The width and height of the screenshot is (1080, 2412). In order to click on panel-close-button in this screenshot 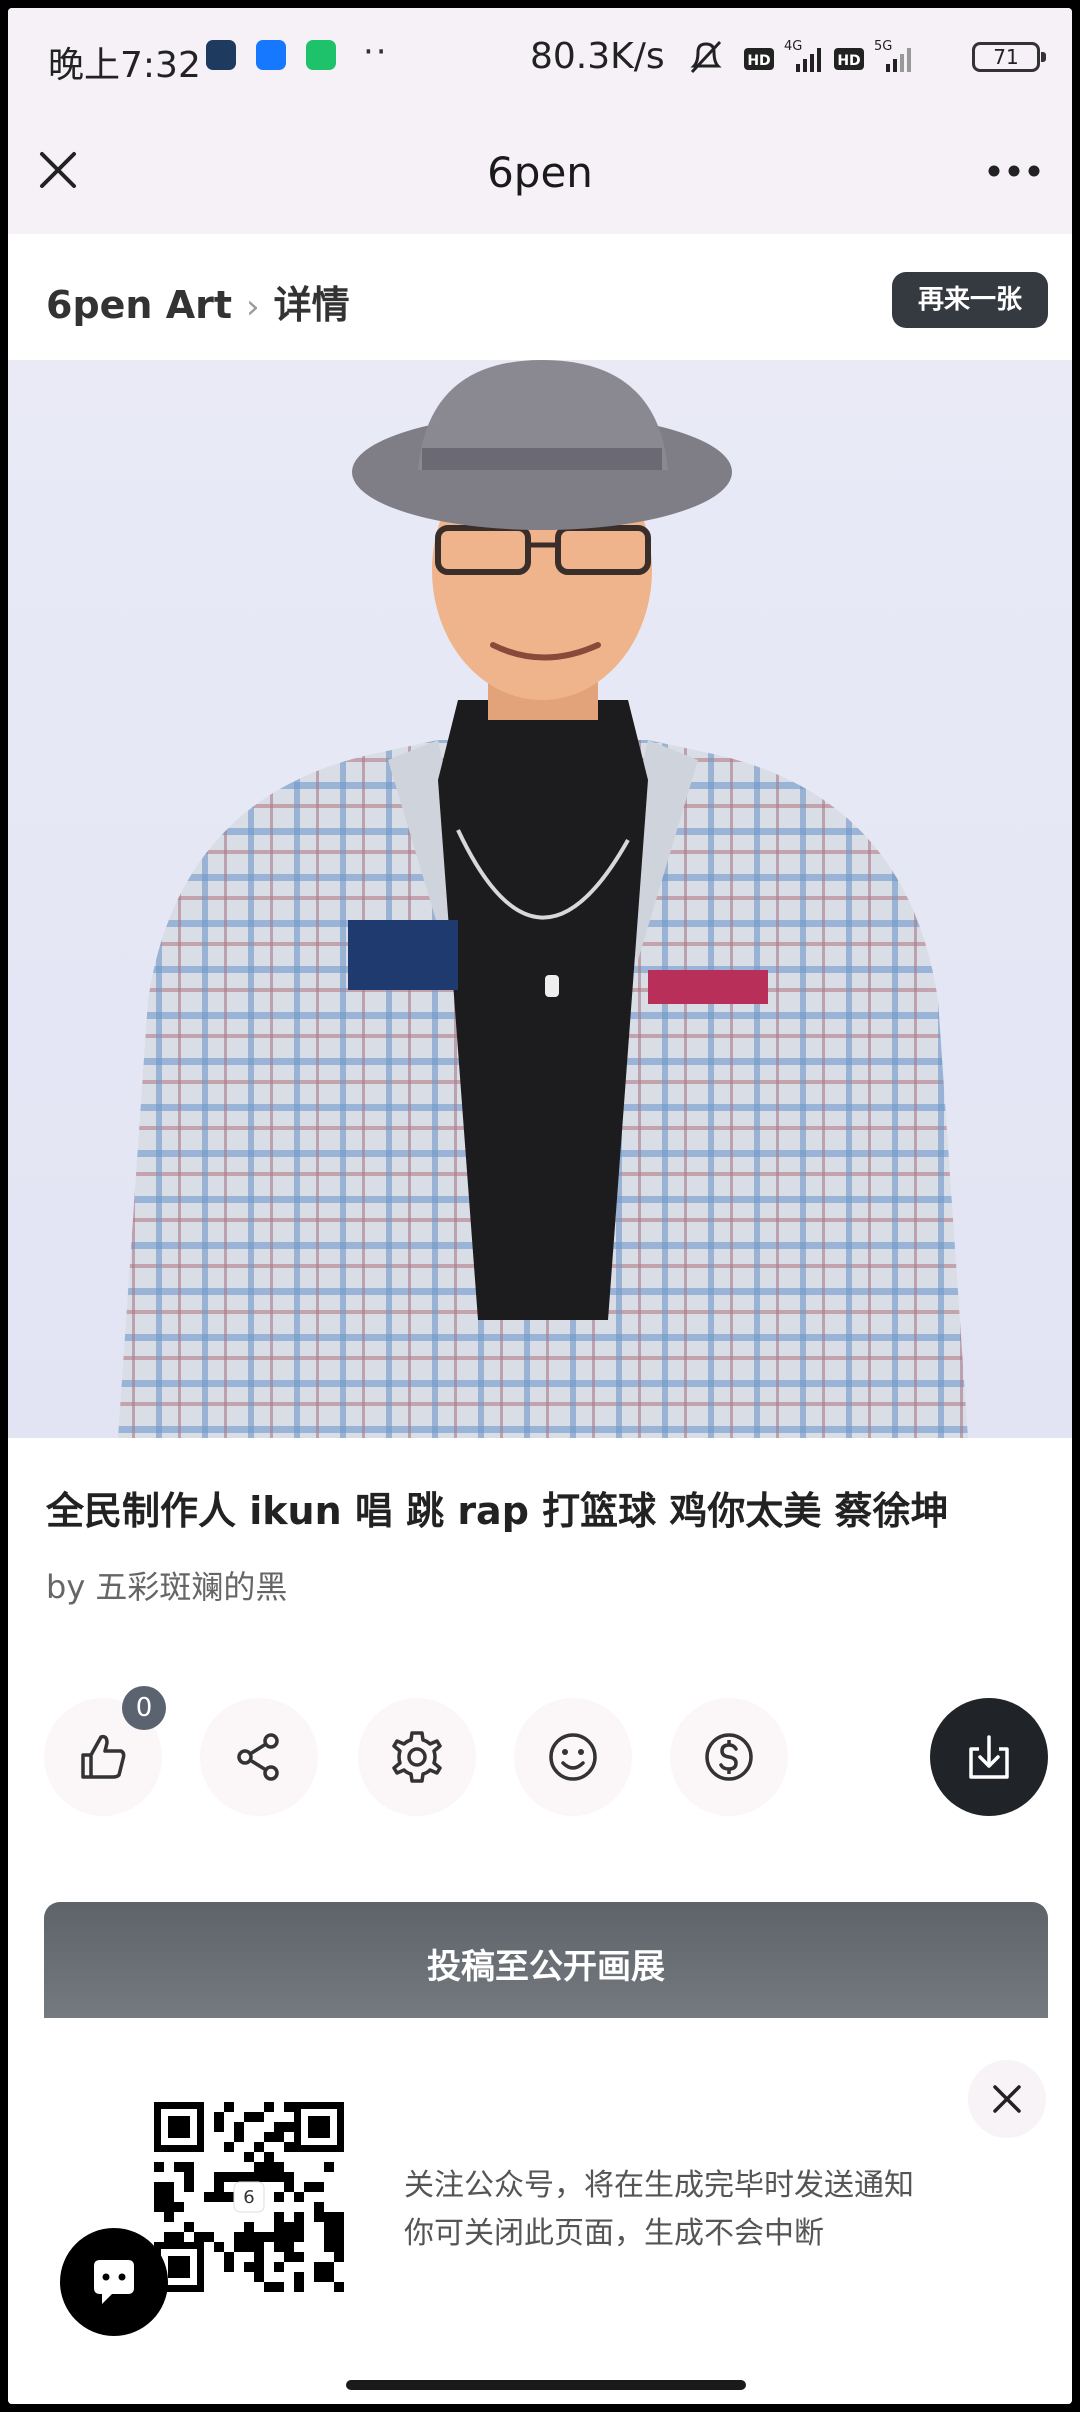, I will do `click(1007, 2099)`.